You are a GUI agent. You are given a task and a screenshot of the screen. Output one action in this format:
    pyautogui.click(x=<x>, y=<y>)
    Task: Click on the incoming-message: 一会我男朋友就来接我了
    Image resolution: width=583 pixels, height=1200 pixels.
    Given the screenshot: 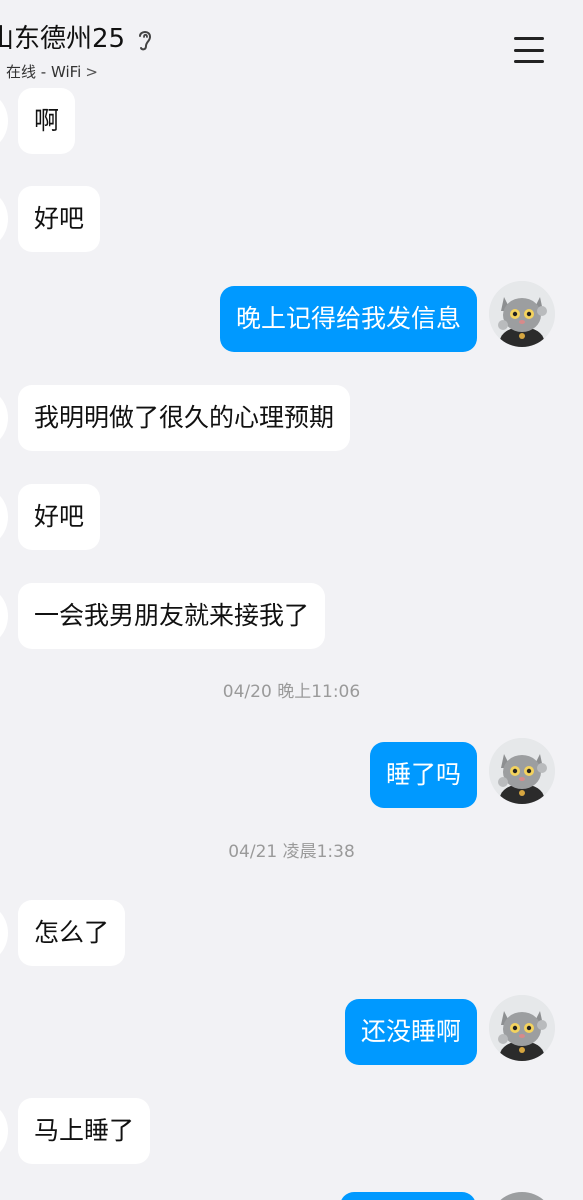 What is the action you would take?
    pyautogui.click(x=172, y=616)
    